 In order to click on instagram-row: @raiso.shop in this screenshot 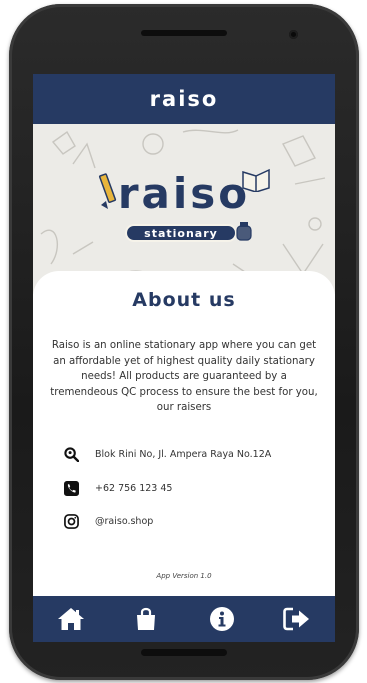, I will do `click(108, 521)`.